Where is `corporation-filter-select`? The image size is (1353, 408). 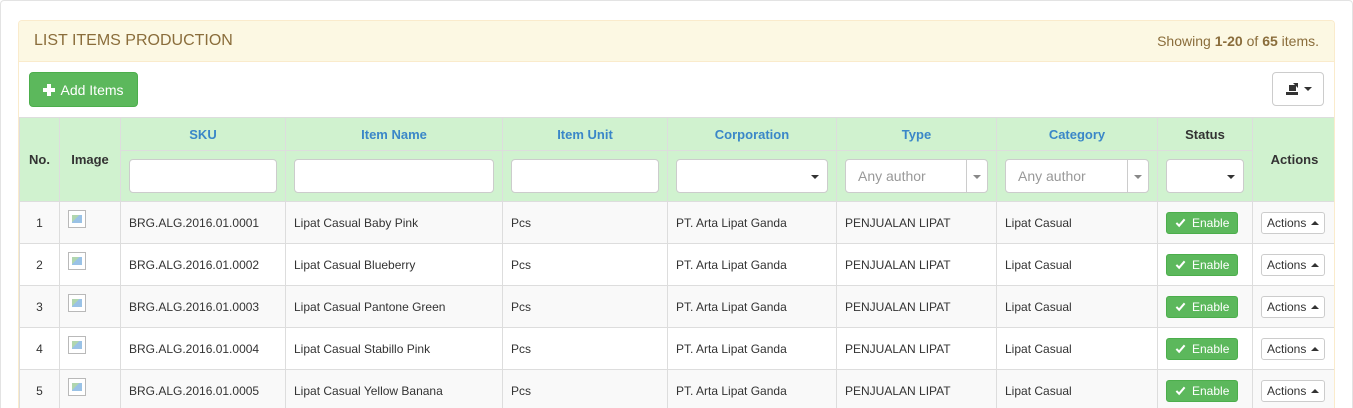 corporation-filter-select is located at coordinates (752, 176).